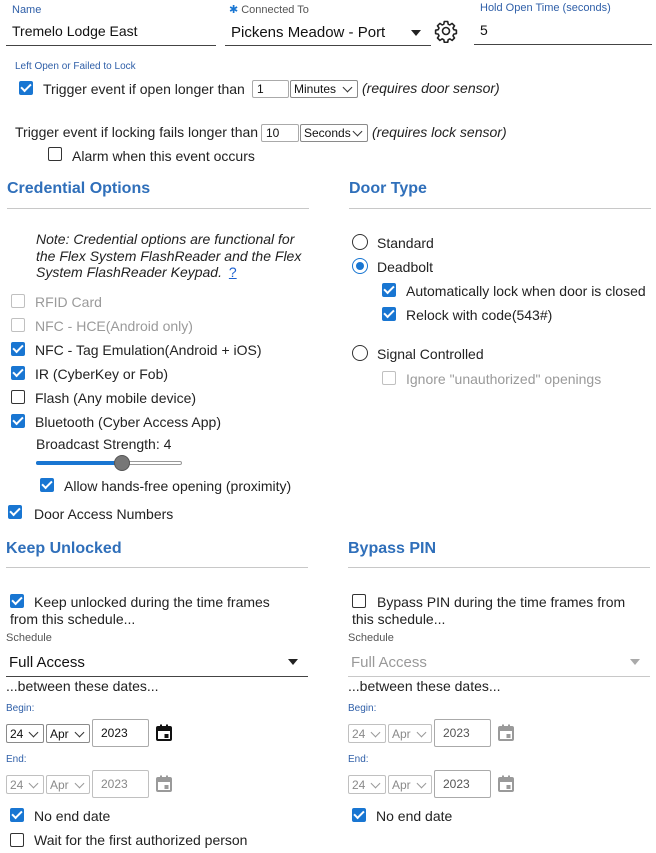 The width and height of the screenshot is (656, 853). I want to click on keep-unlocked-checkbox, so click(17, 601).